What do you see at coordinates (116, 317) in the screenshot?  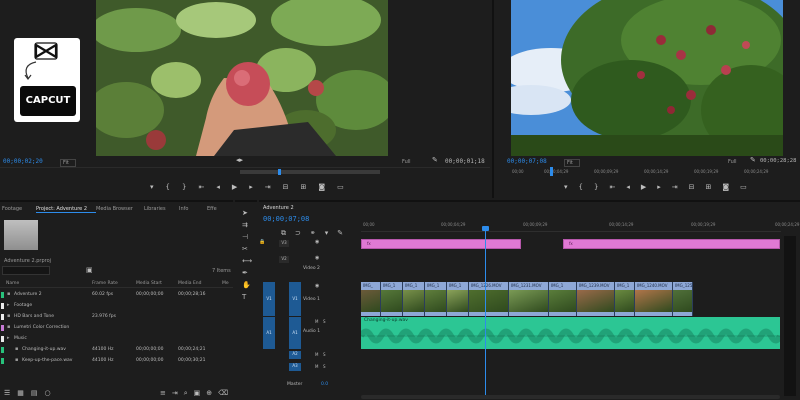 I see `project-row: ▪ HD Bars and Tone 23.976 fps` at bounding box center [116, 317].